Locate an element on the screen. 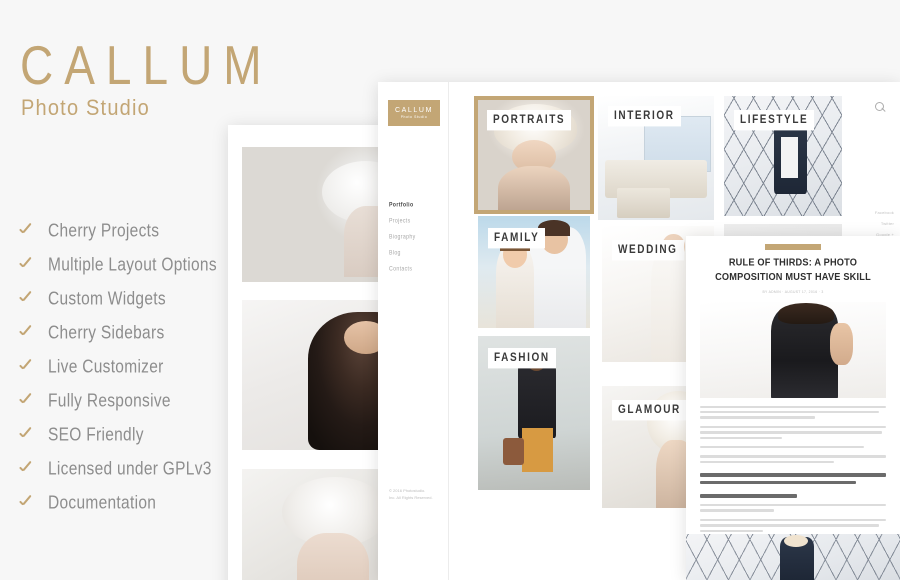  gallery-tile: INTERIOR is located at coordinates (656, 158).